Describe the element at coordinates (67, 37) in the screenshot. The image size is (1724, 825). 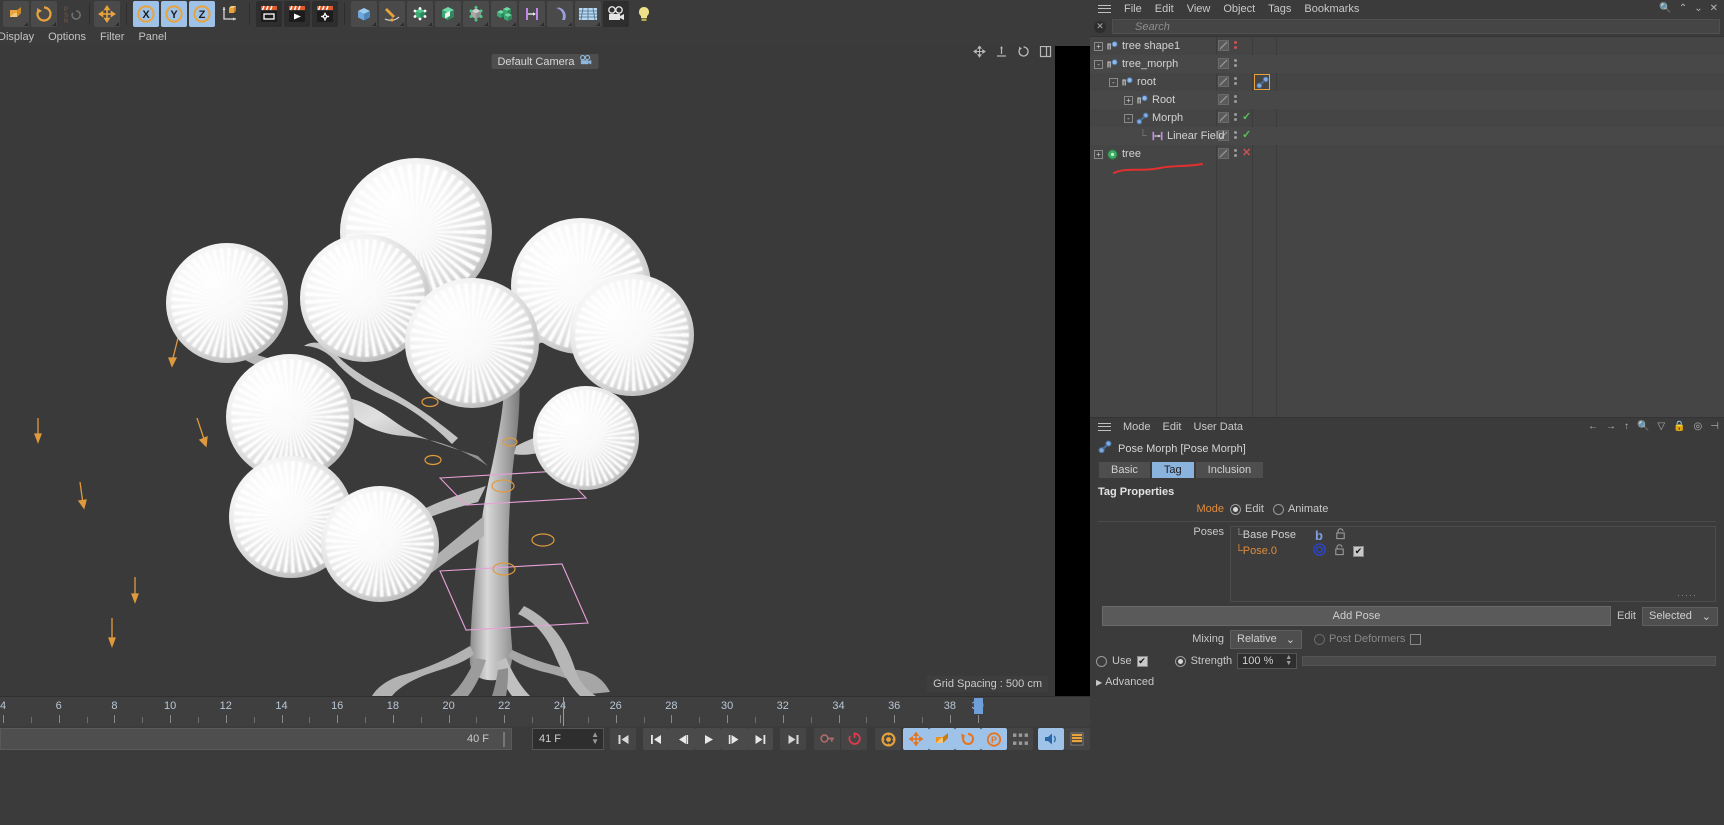
I see `viewport-menu-options: Options` at that location.